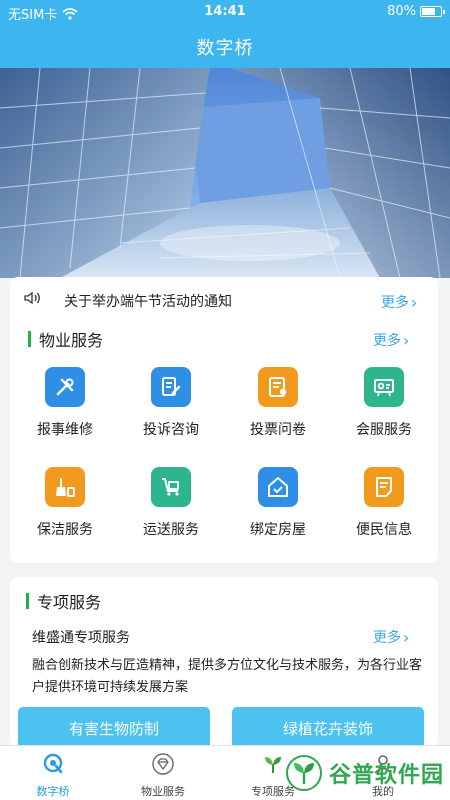  I want to click on service-repair: 报事维修, so click(65, 403).